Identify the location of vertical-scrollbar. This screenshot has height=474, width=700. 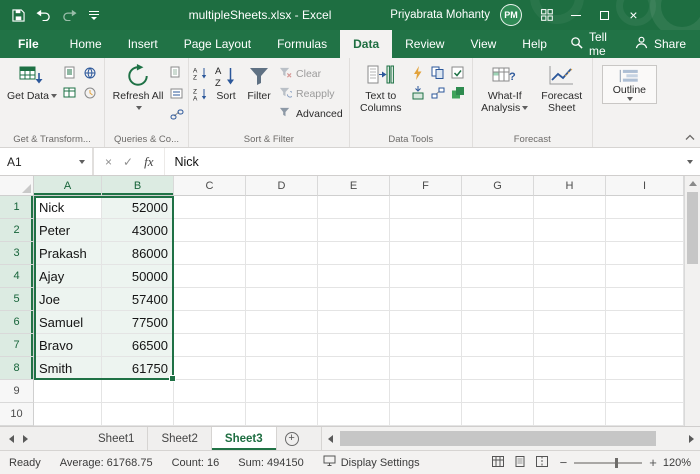
(692, 301).